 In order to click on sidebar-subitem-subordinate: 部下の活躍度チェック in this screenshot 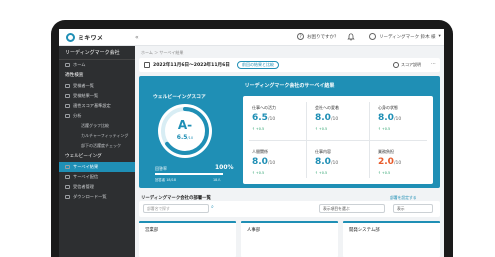, I will do `click(97, 146)`.